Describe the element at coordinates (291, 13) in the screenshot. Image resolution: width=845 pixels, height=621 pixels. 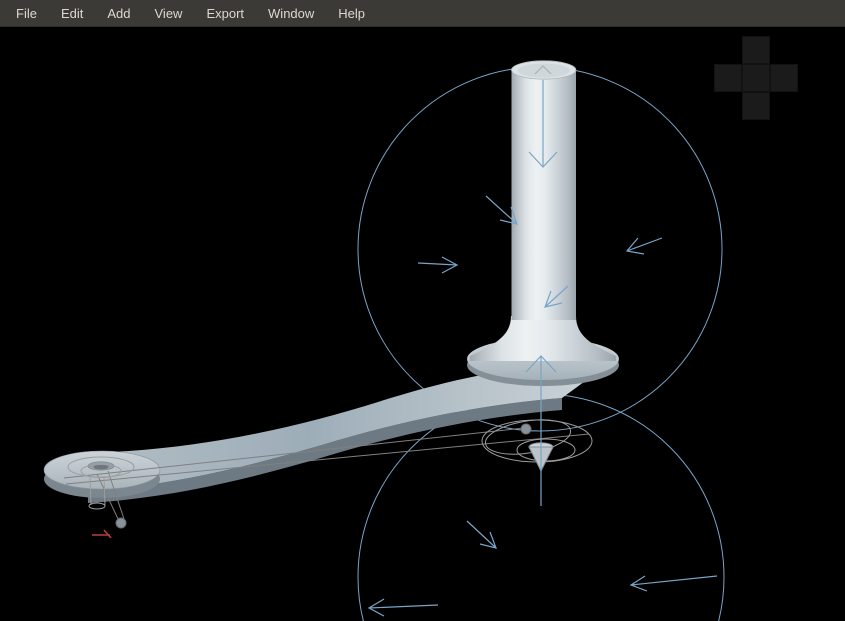
I see `menu-window: Window` at that location.